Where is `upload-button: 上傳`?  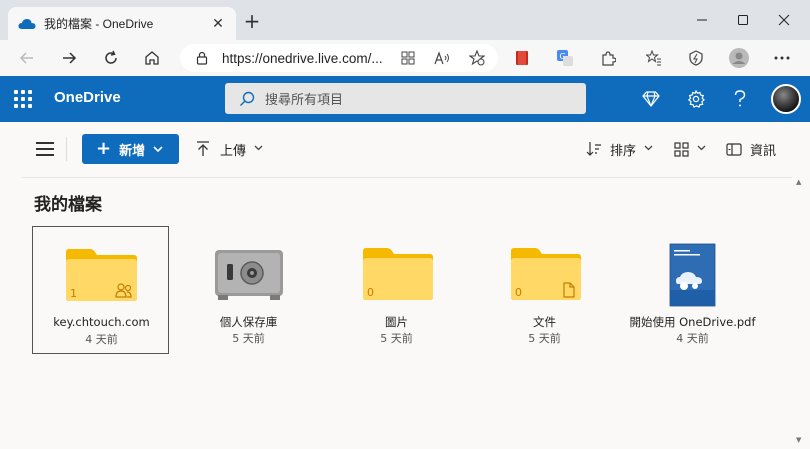 upload-button: 上傳 is located at coordinates (229, 149).